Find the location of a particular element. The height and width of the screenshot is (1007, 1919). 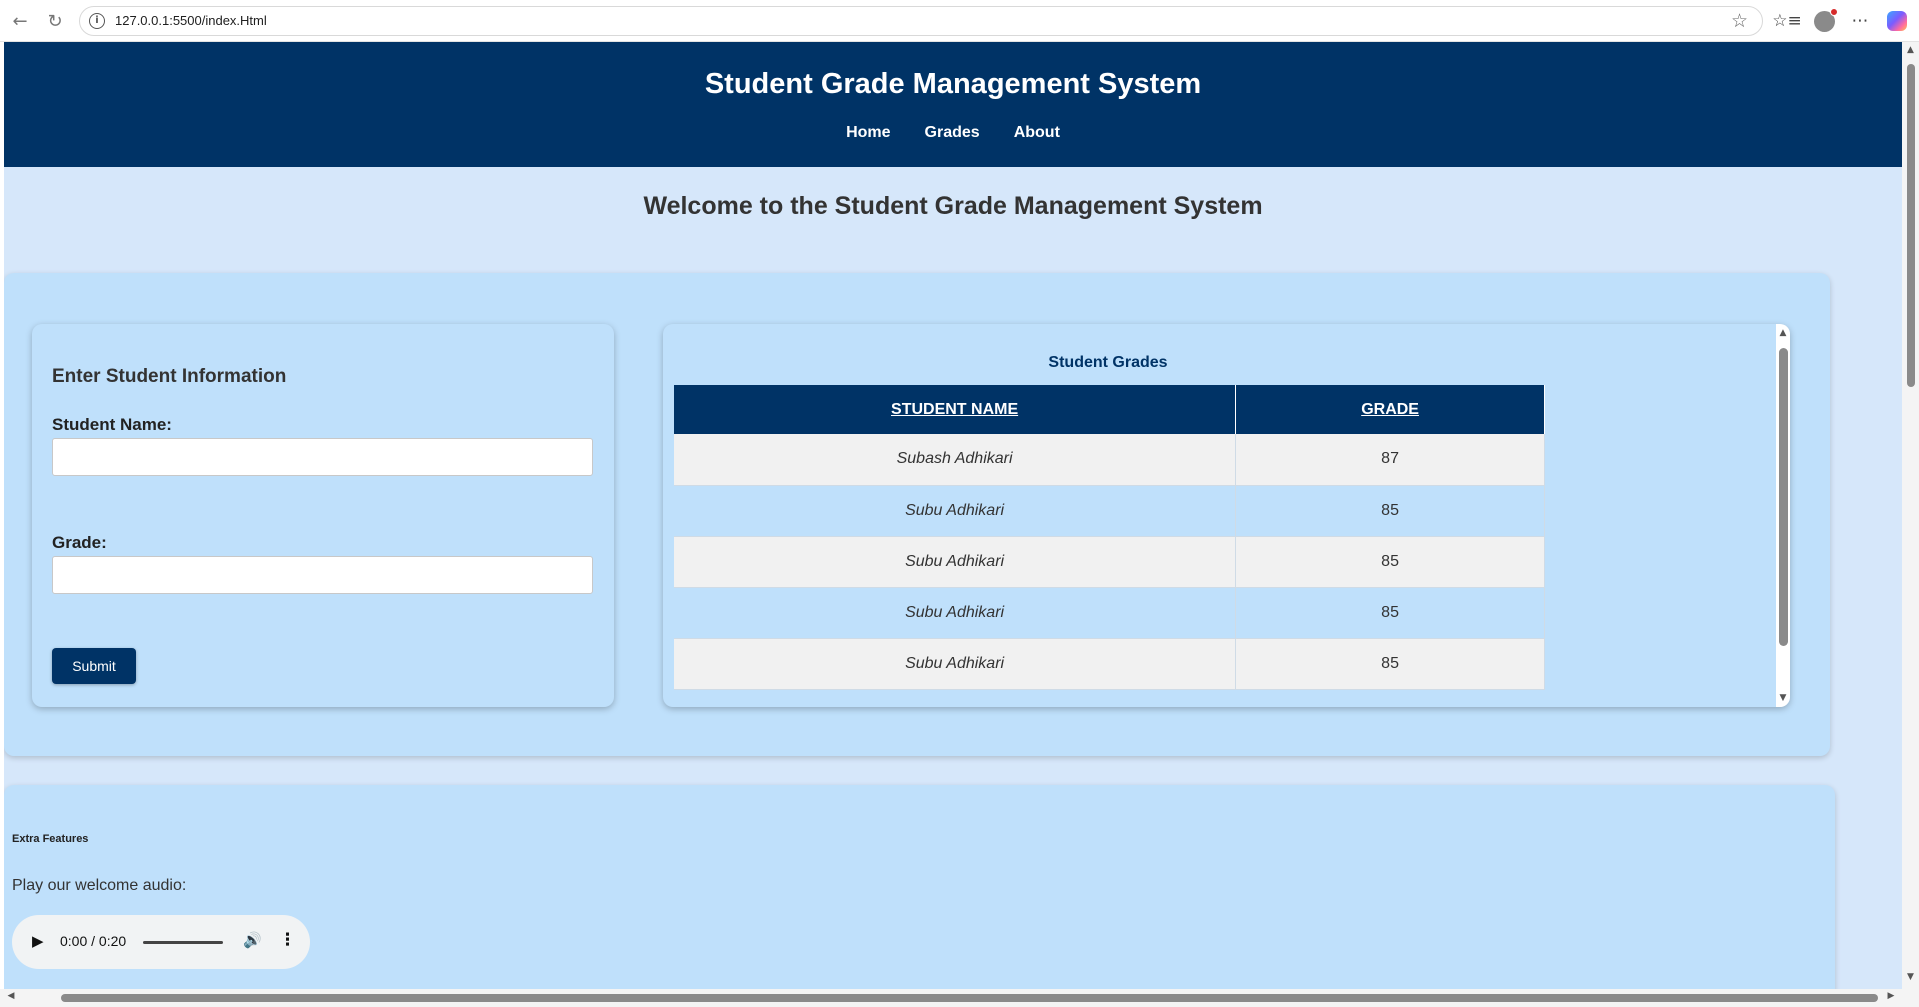

browser-toolbar: ← ↻ i 127.0.0.1:5500/index.Html ☆ ☆≡ ⋯ is located at coordinates (959, 21).